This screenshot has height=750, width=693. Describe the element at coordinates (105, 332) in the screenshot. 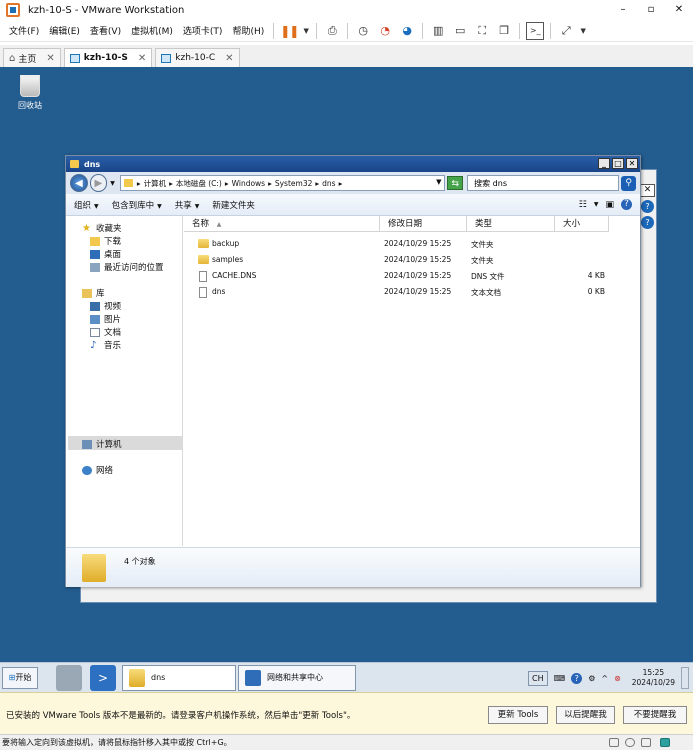

I see `nav-documents: 文档` at that location.